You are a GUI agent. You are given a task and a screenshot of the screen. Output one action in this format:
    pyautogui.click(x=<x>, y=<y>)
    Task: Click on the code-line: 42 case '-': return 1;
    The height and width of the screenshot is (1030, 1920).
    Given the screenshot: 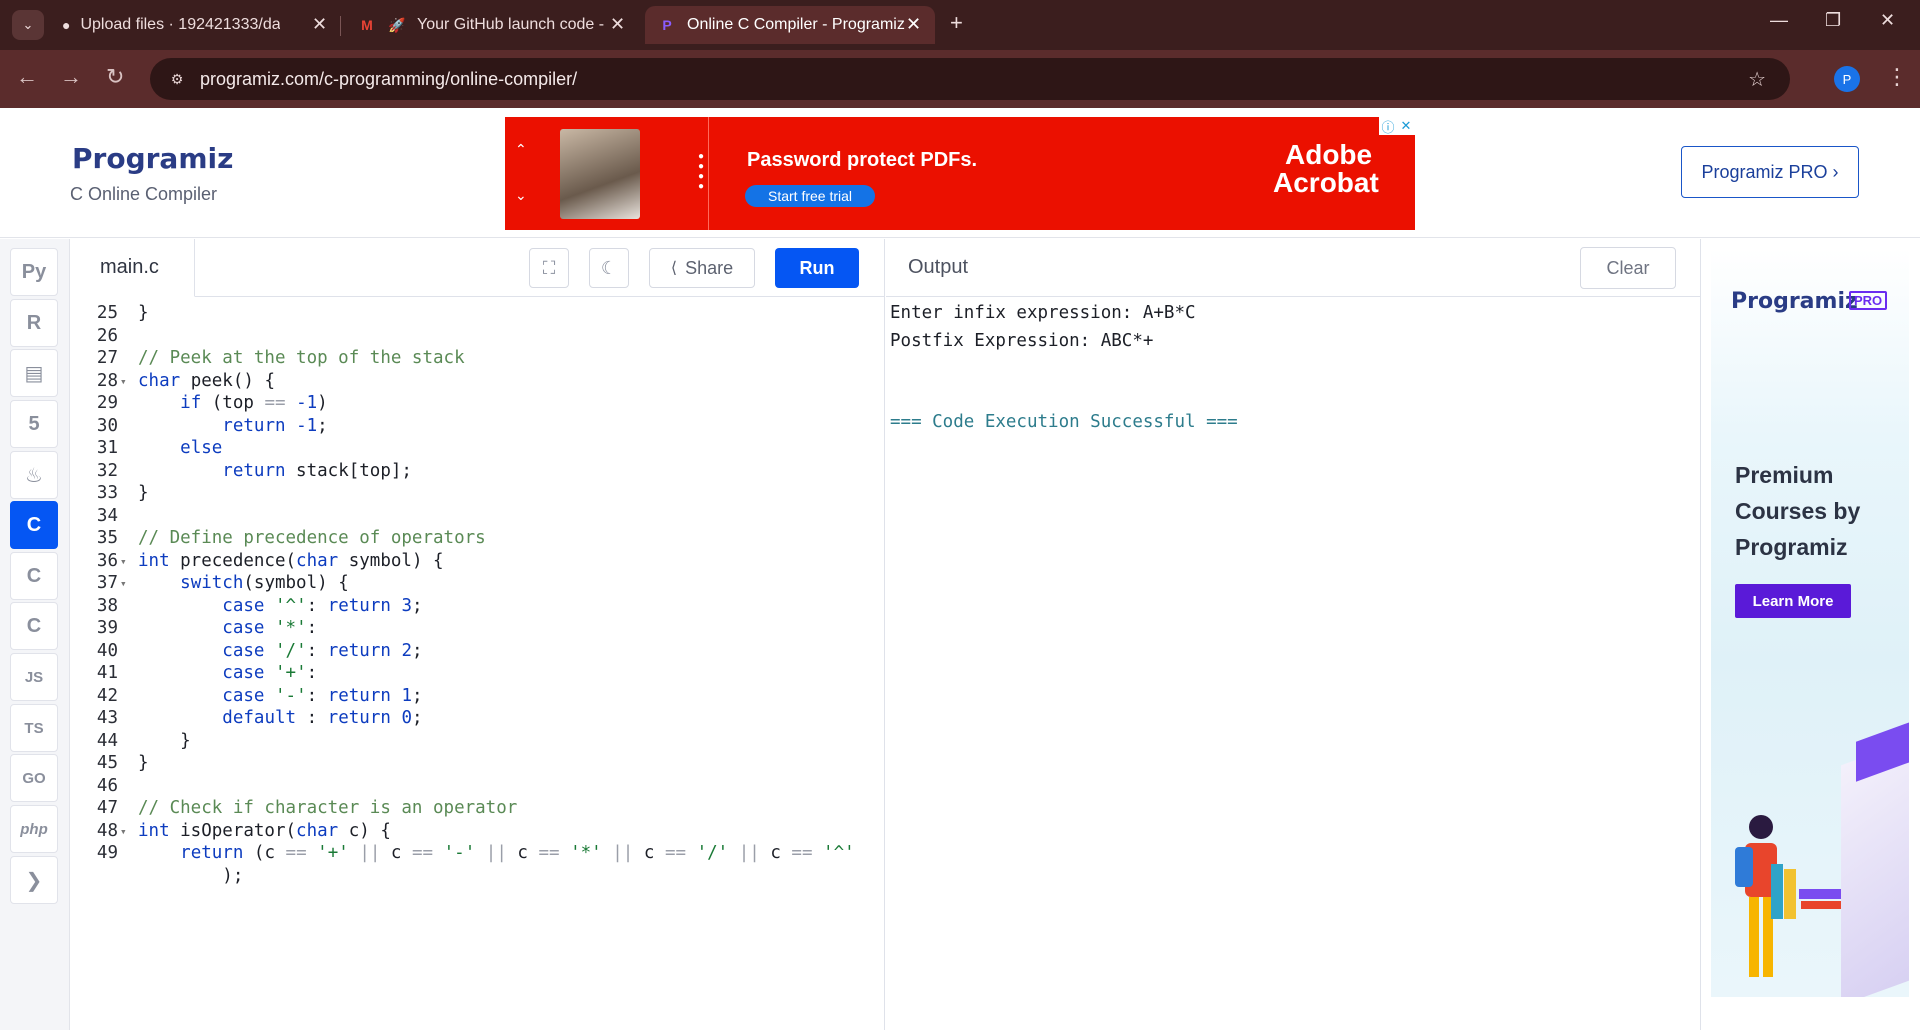 What is the action you would take?
    pyautogui.click(x=472, y=697)
    